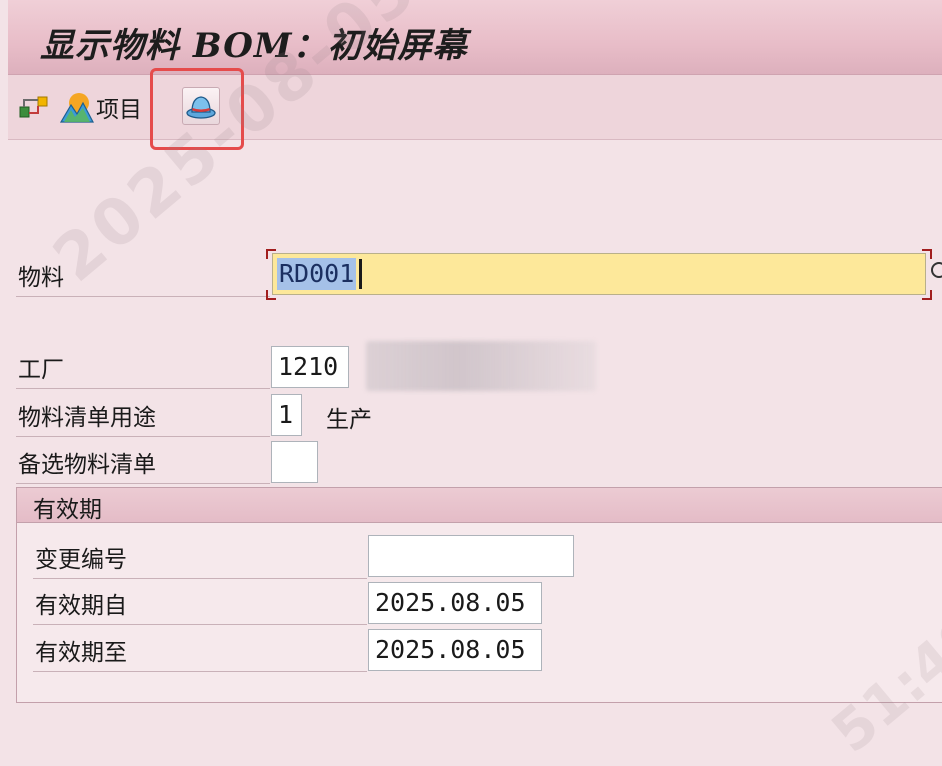  I want to click on alt-bom-input, so click(294, 462).